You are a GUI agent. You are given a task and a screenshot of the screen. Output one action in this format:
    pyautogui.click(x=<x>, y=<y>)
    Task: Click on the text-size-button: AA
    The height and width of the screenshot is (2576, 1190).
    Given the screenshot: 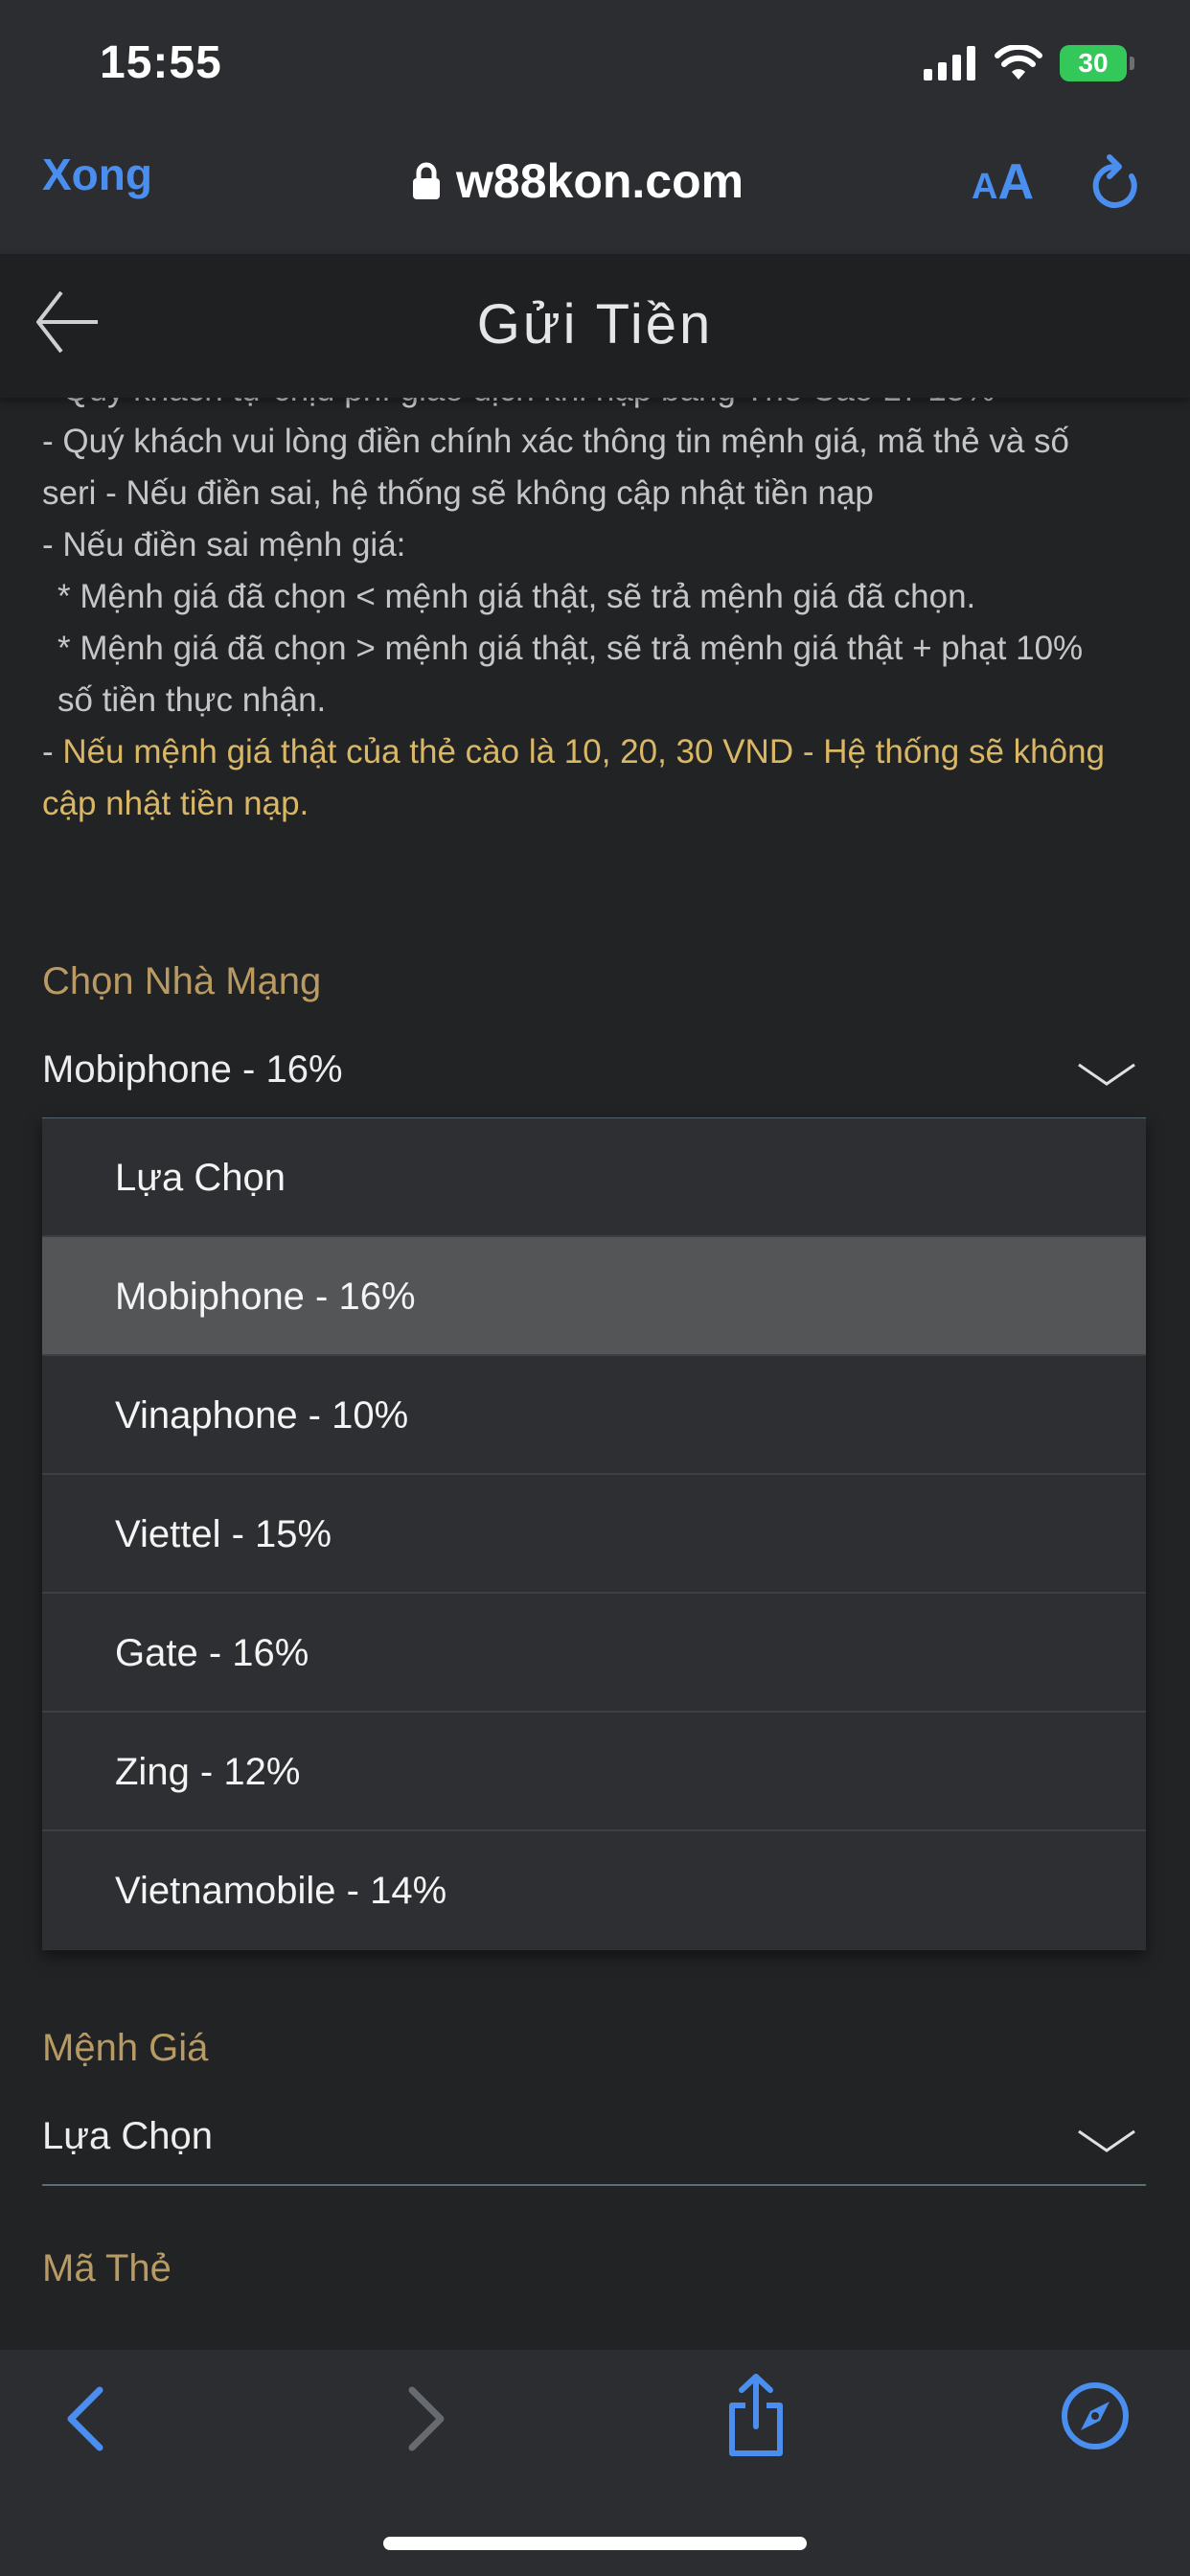 What is the action you would take?
    pyautogui.click(x=1003, y=182)
    